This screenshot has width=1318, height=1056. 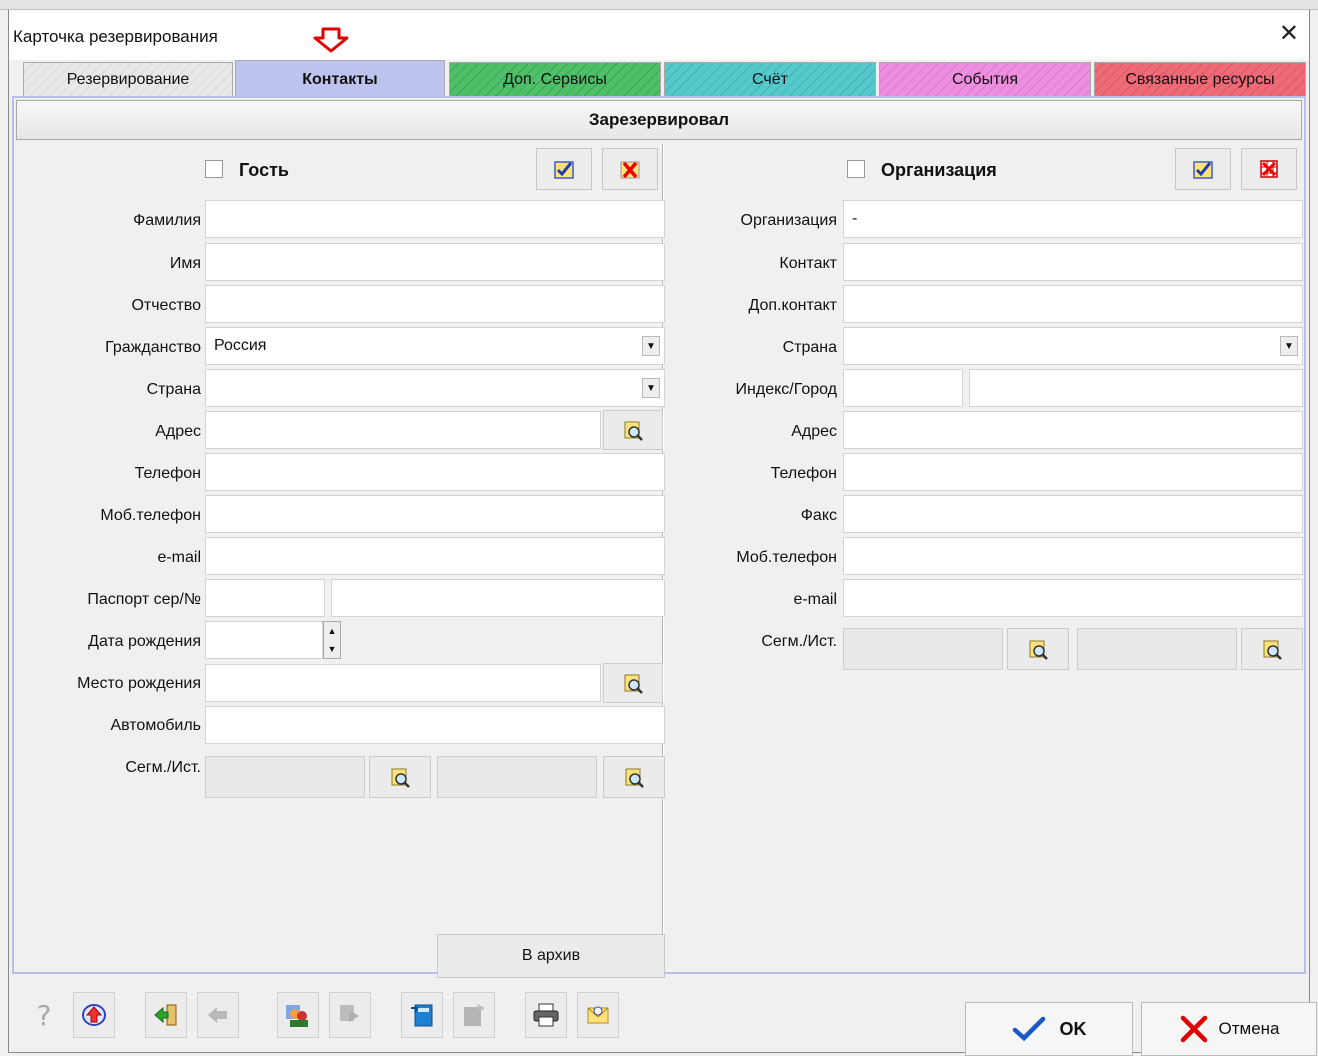 I want to click on spin-down-icon: ▼, so click(x=332, y=649).